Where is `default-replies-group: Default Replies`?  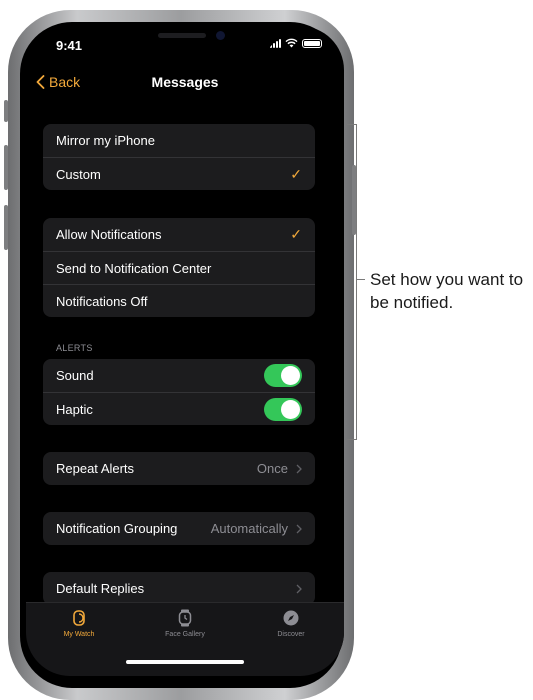 default-replies-group: Default Replies is located at coordinates (179, 588).